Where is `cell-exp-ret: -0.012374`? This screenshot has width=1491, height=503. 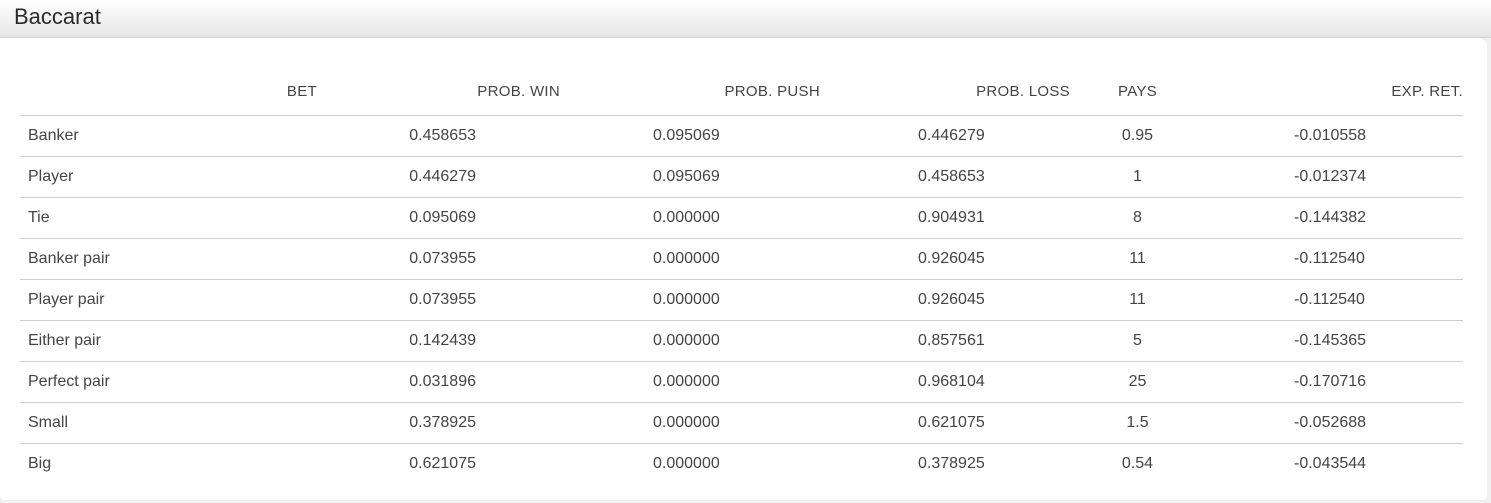 cell-exp-ret: -0.012374 is located at coordinates (1334, 177).